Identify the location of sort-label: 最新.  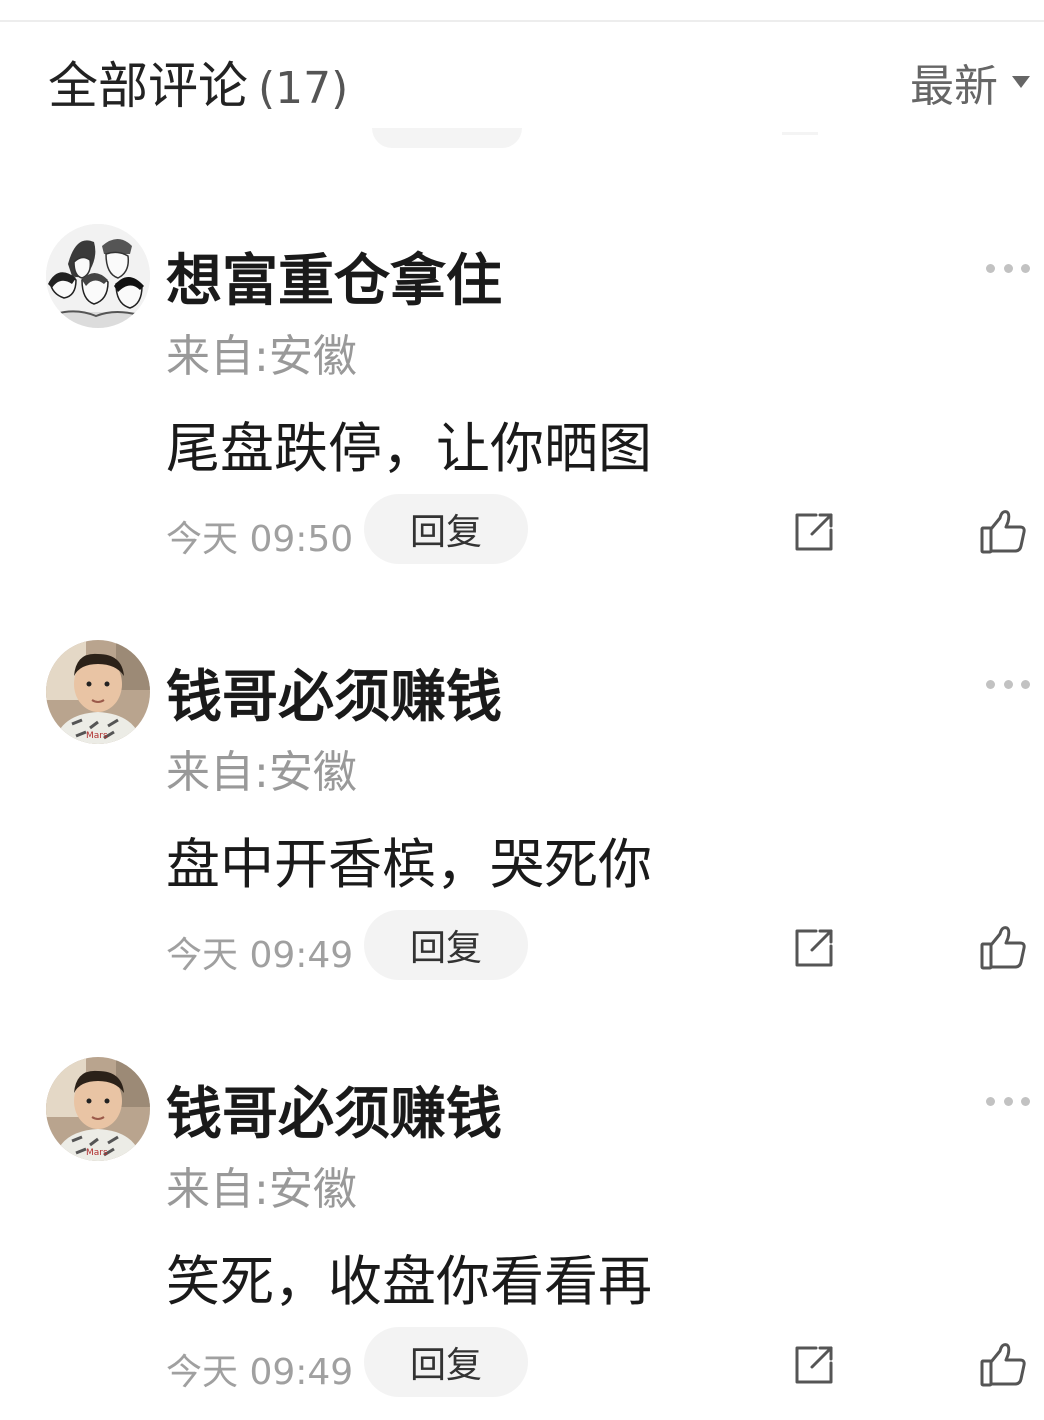
(954, 86).